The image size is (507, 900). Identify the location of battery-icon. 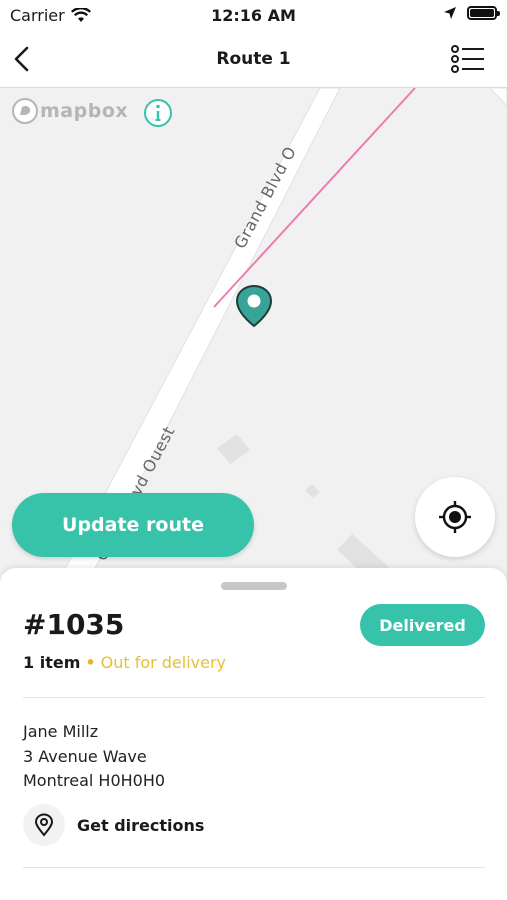
(483, 13).